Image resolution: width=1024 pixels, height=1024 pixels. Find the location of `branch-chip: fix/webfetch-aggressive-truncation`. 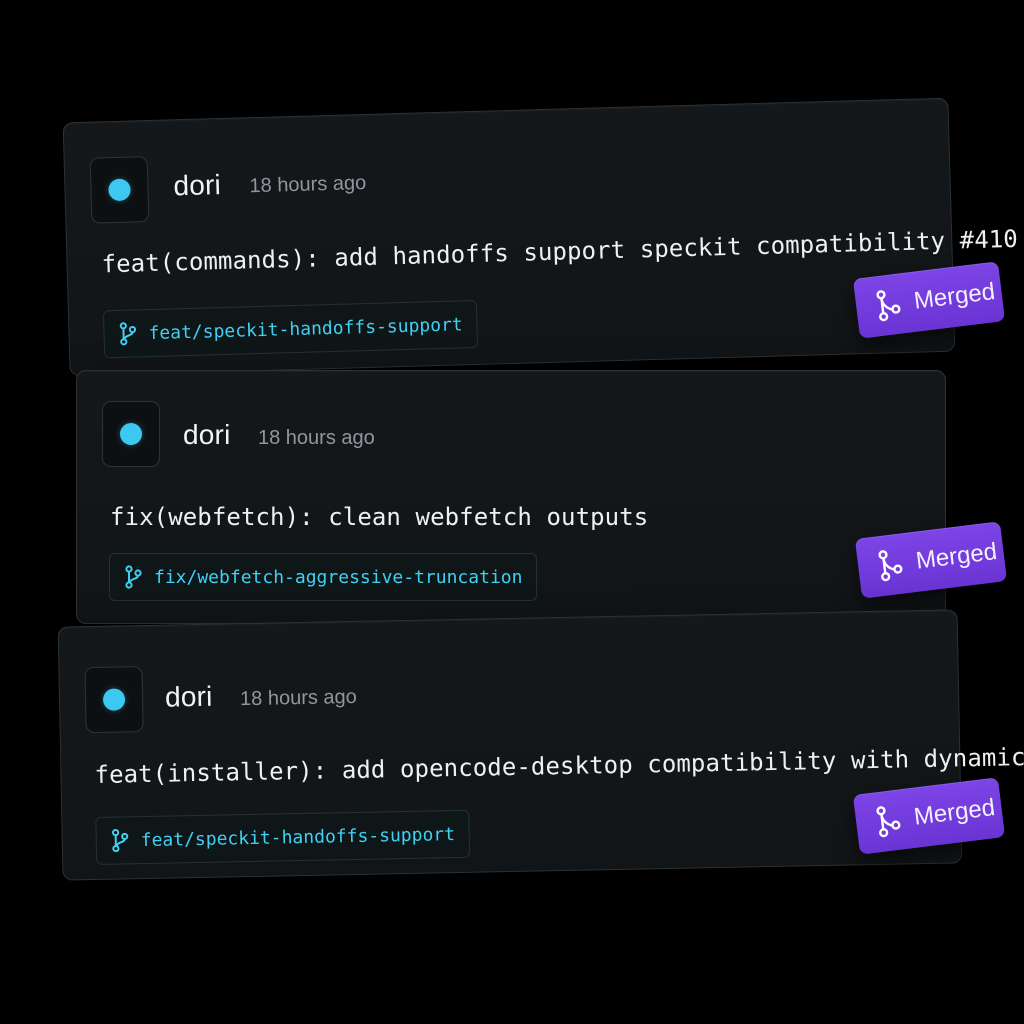

branch-chip: fix/webfetch-aggressive-truncation is located at coordinates (323, 577).